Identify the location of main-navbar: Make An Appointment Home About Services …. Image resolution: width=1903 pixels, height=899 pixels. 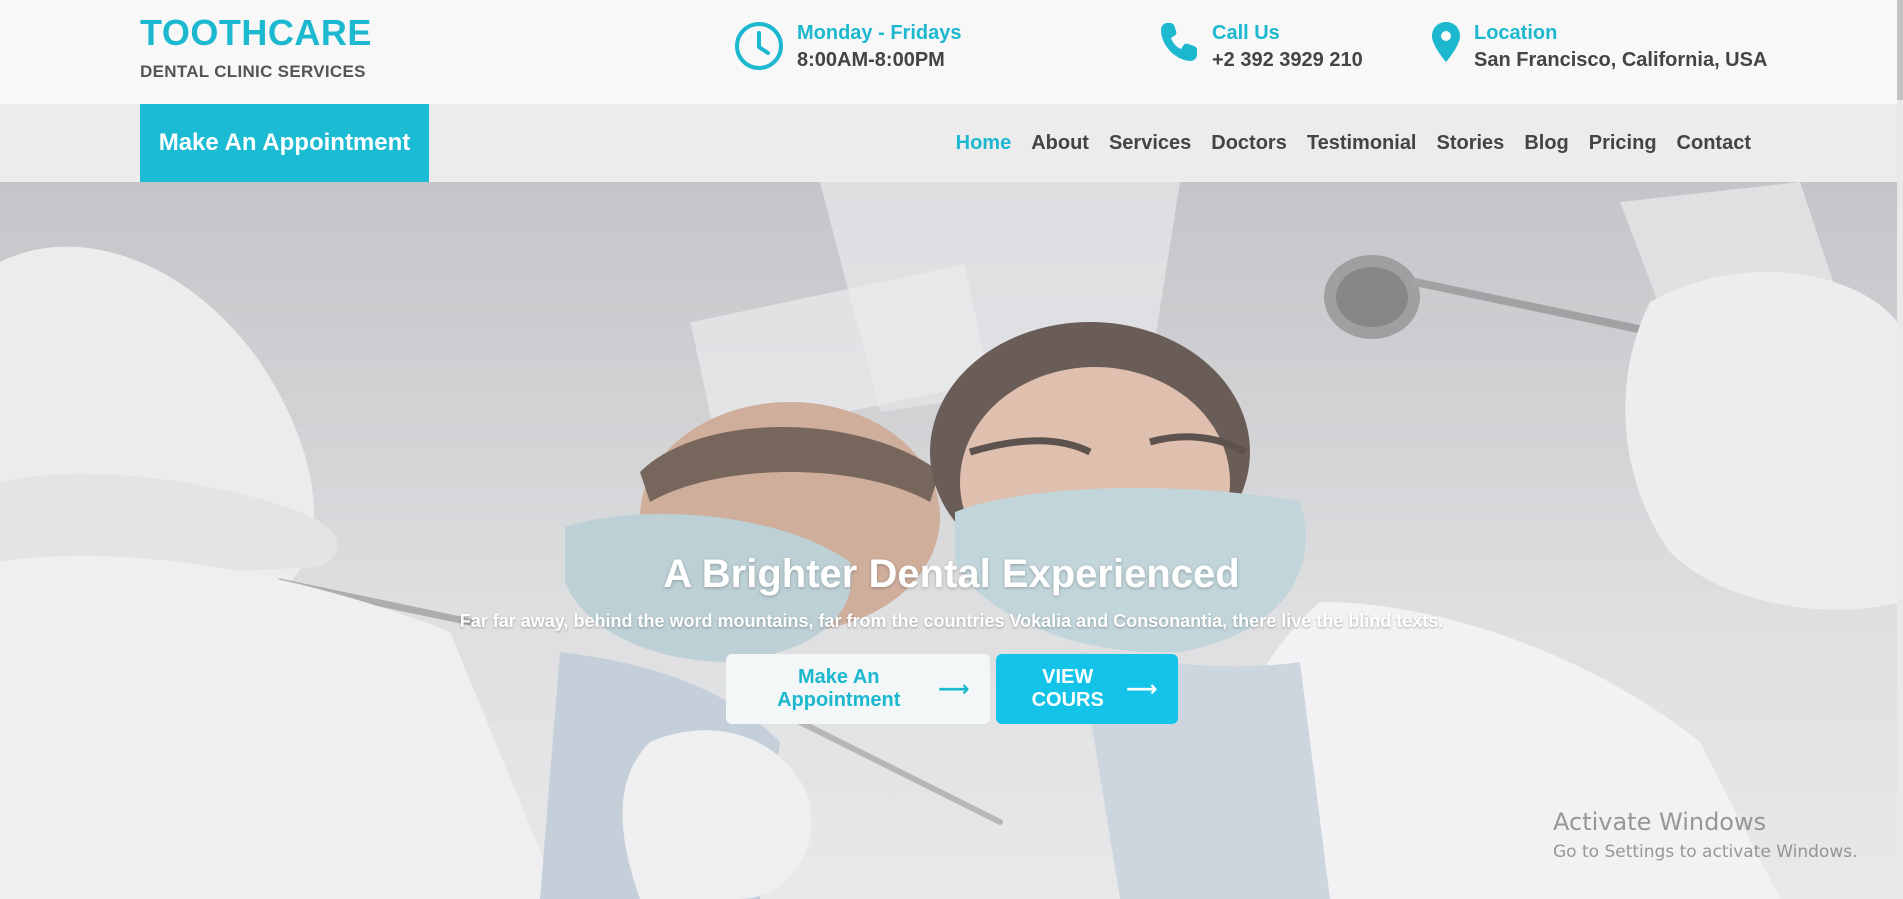
(951, 143).